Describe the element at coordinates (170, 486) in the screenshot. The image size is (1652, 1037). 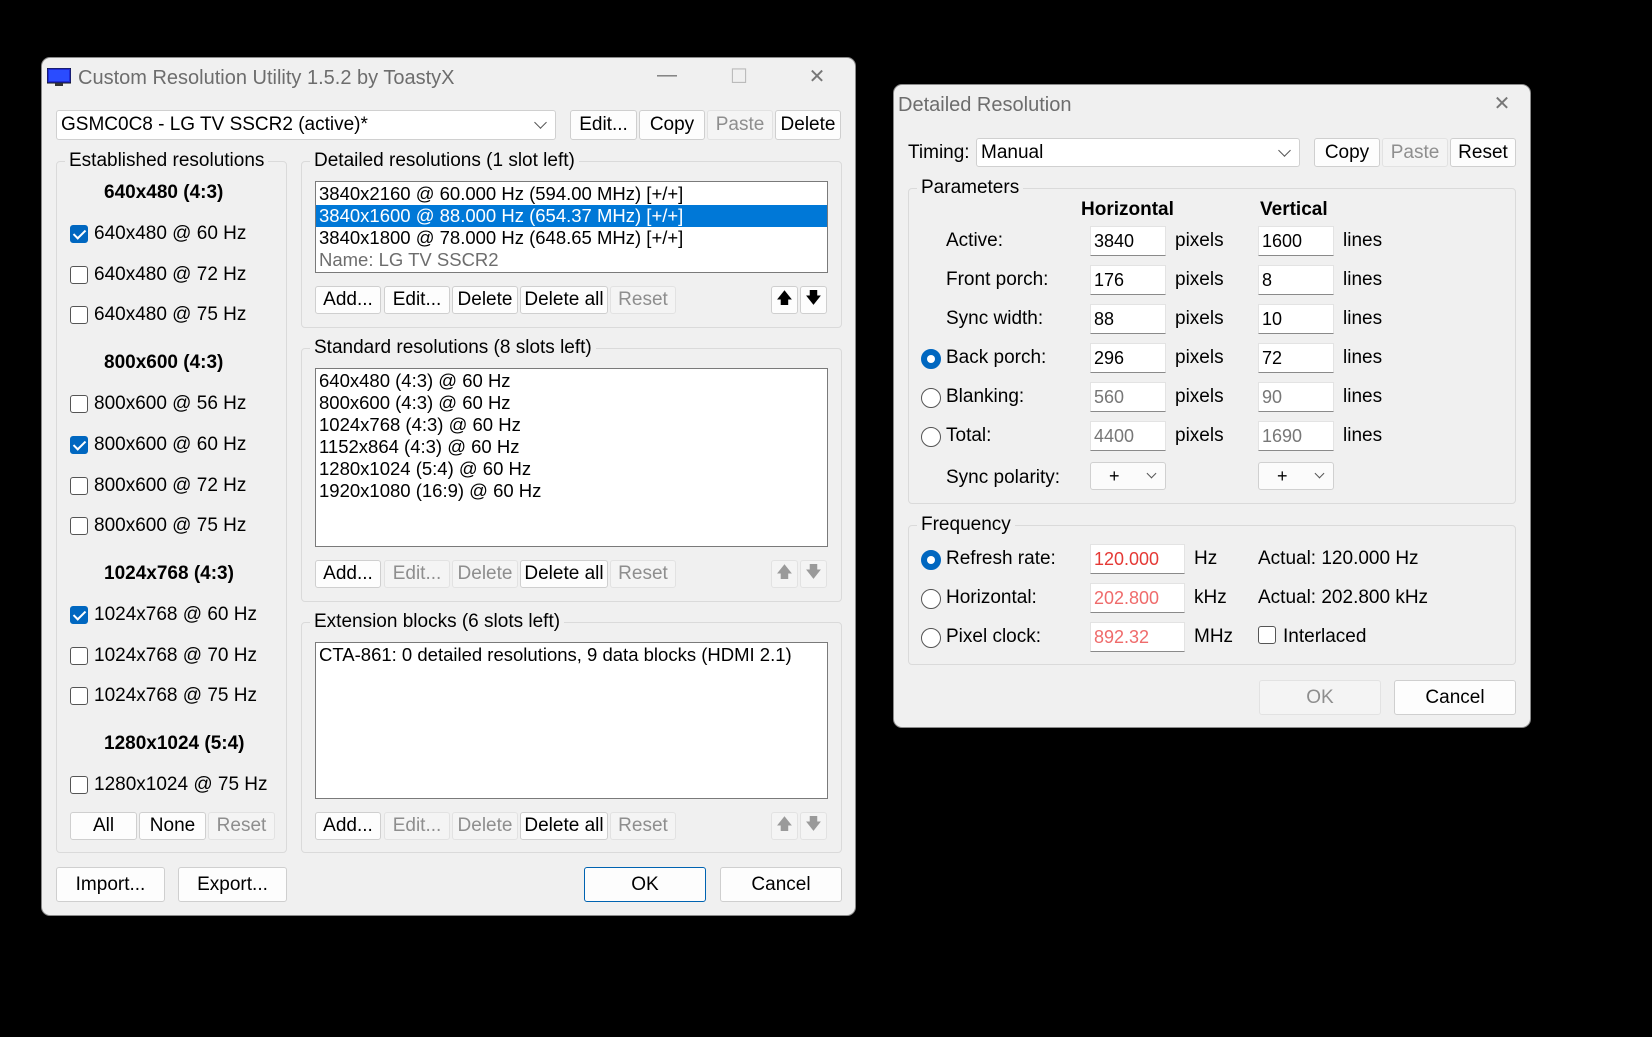
I see `established-resolution-label: 800x600 @ 72 Hz` at that location.